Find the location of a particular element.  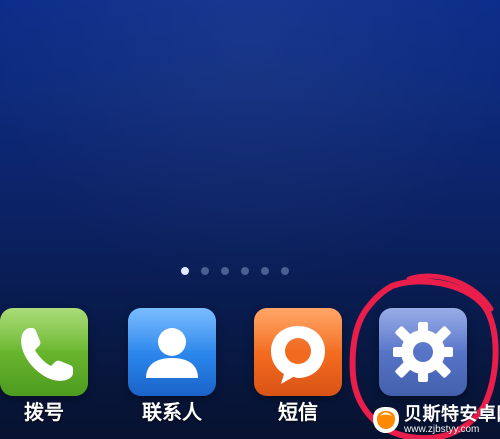

watermark-title: 贝斯特安卓网 is located at coordinates (452, 414).